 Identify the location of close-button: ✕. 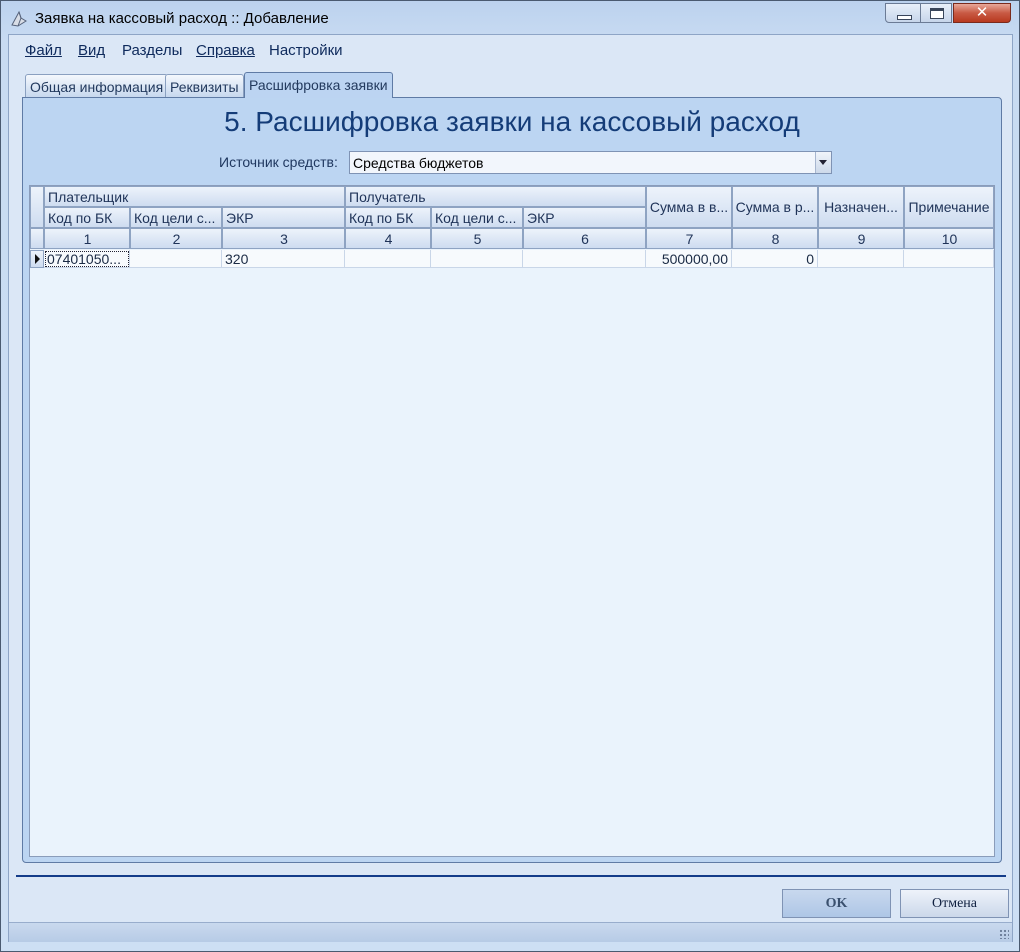
(982, 13).